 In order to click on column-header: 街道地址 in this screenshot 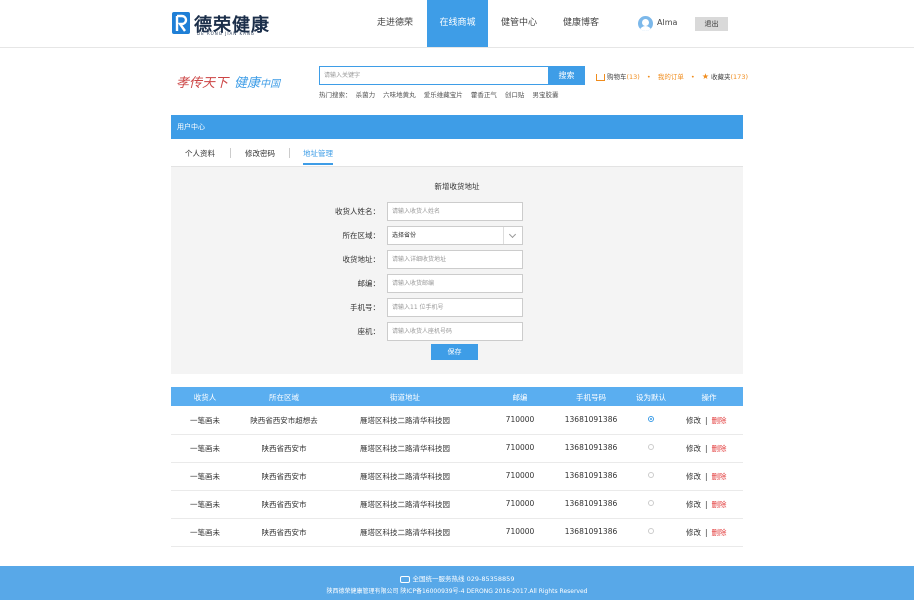, I will do `click(405, 397)`.